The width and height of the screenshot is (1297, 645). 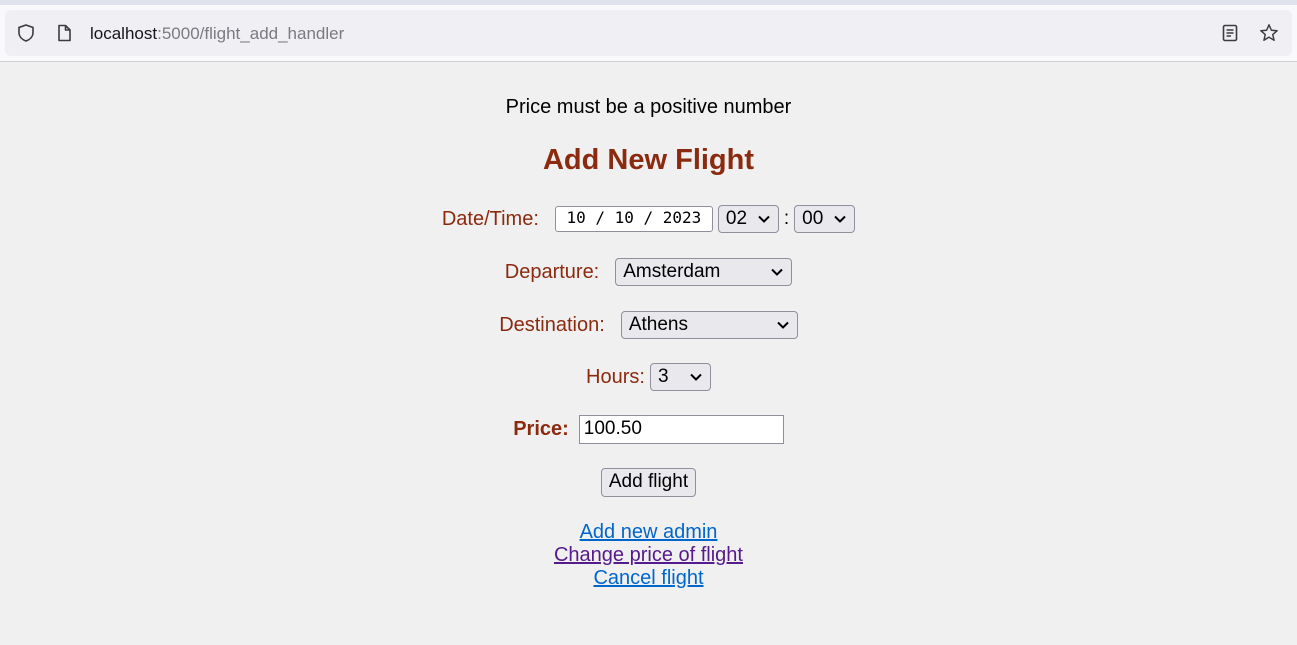 I want to click on destination-select-value: Athens, so click(x=658, y=324).